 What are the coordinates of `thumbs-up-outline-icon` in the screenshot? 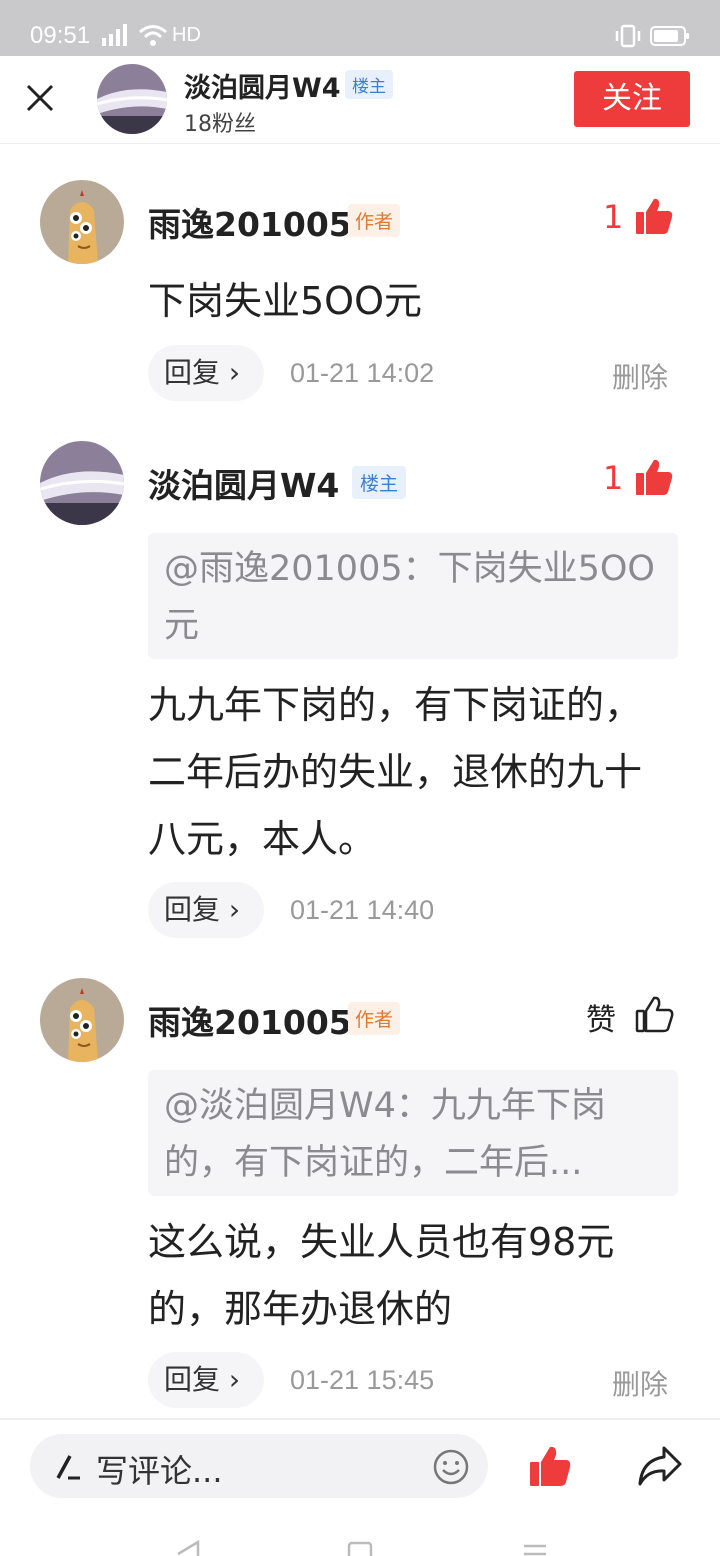 It's located at (654, 1014).